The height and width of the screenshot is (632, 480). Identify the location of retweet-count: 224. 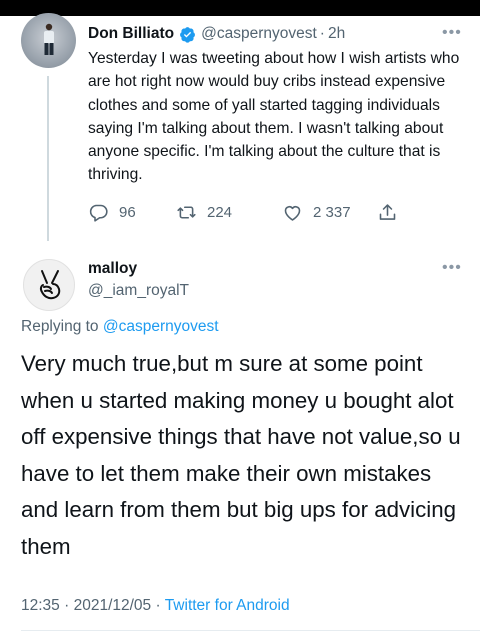
(220, 212).